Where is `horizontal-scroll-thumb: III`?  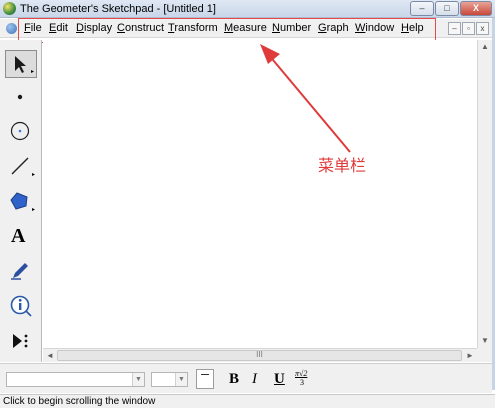
horizontal-scroll-thumb: III is located at coordinates (259, 355).